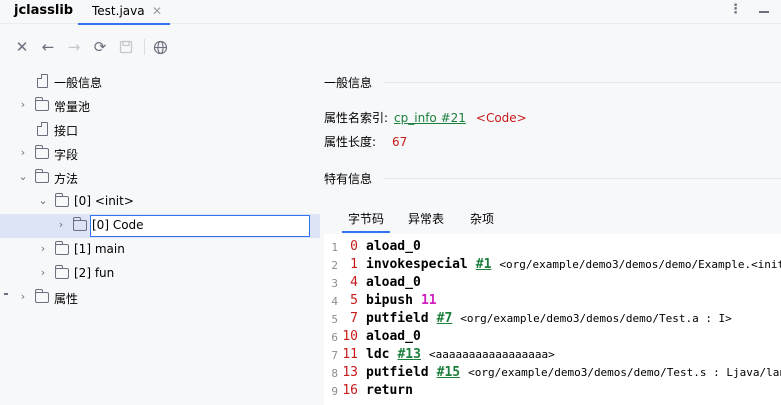 Image resolution: width=781 pixels, height=405 pixels. I want to click on tab-bar: jclasslib Test.java ✕ ⋮, so click(390, 12).